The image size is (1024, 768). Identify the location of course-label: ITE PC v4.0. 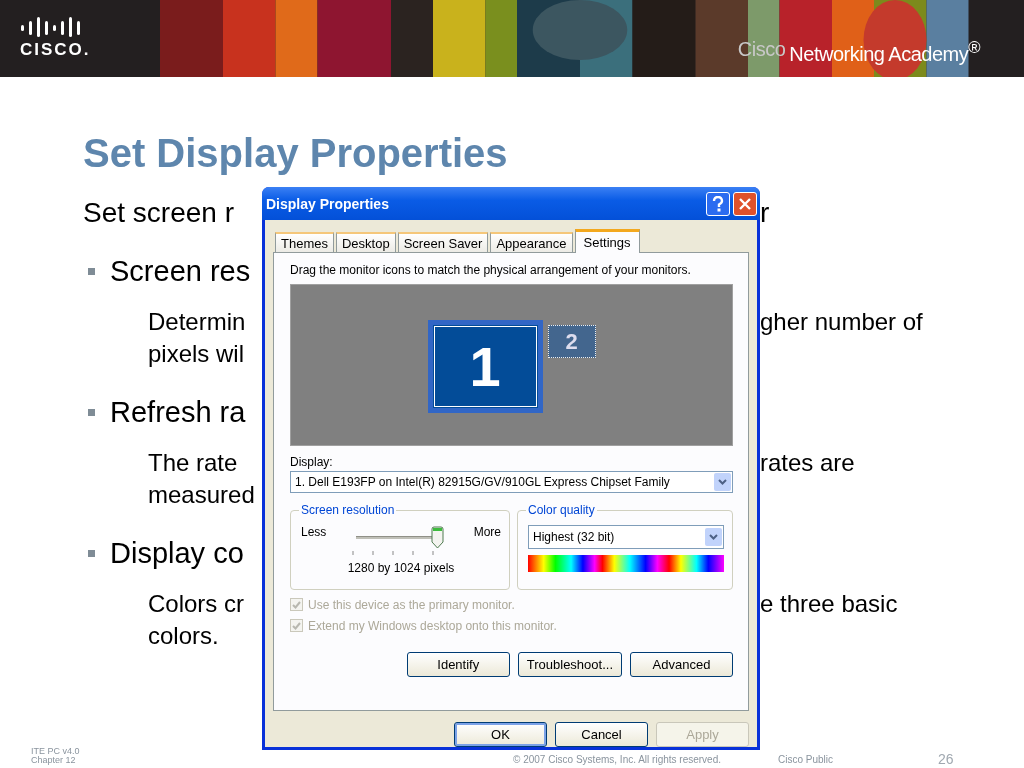
(56, 751).